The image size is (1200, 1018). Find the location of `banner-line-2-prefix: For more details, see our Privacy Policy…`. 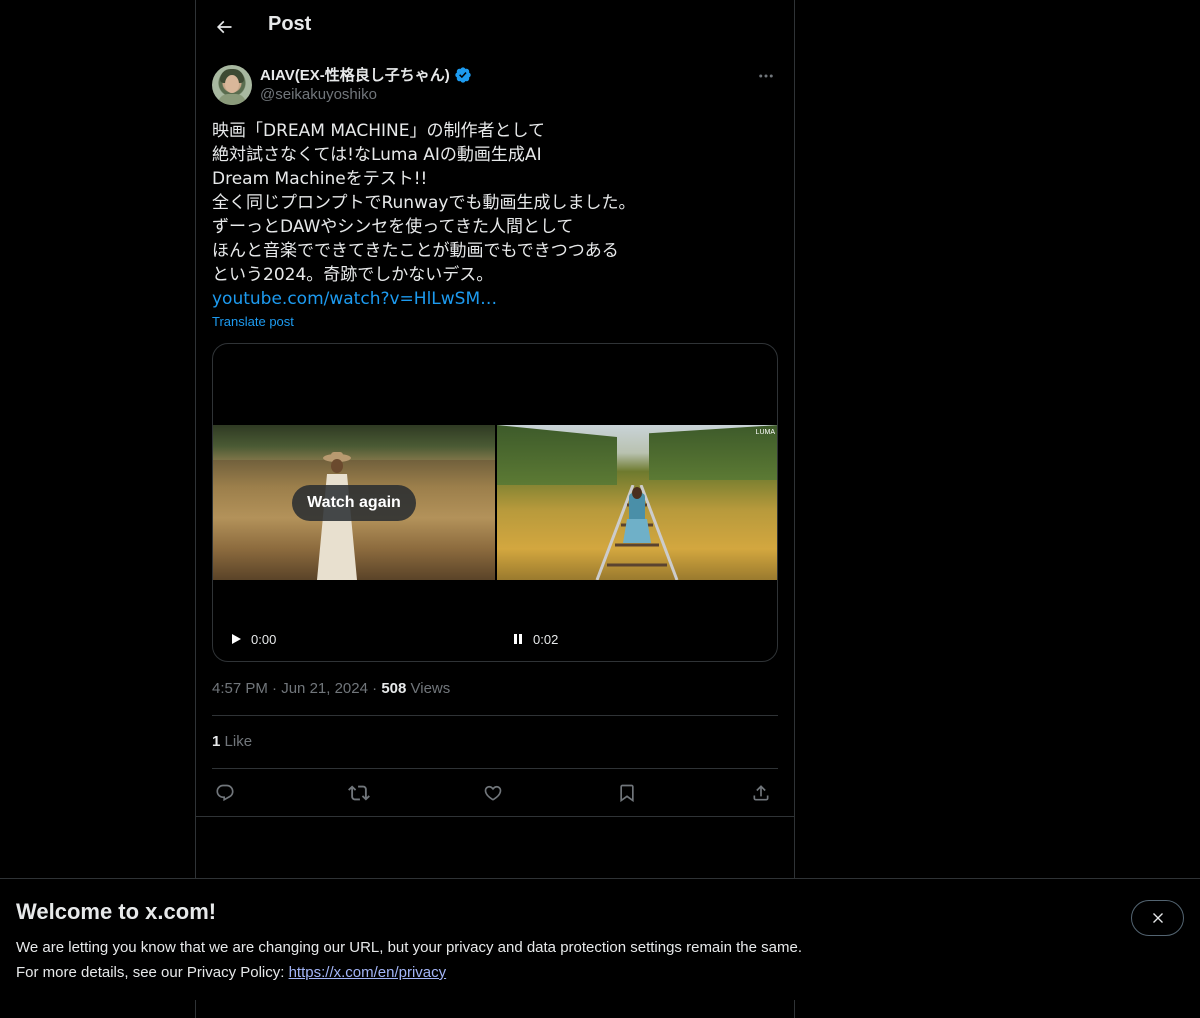

banner-line-2-prefix: For more details, see our Privacy Policy… is located at coordinates (152, 972).